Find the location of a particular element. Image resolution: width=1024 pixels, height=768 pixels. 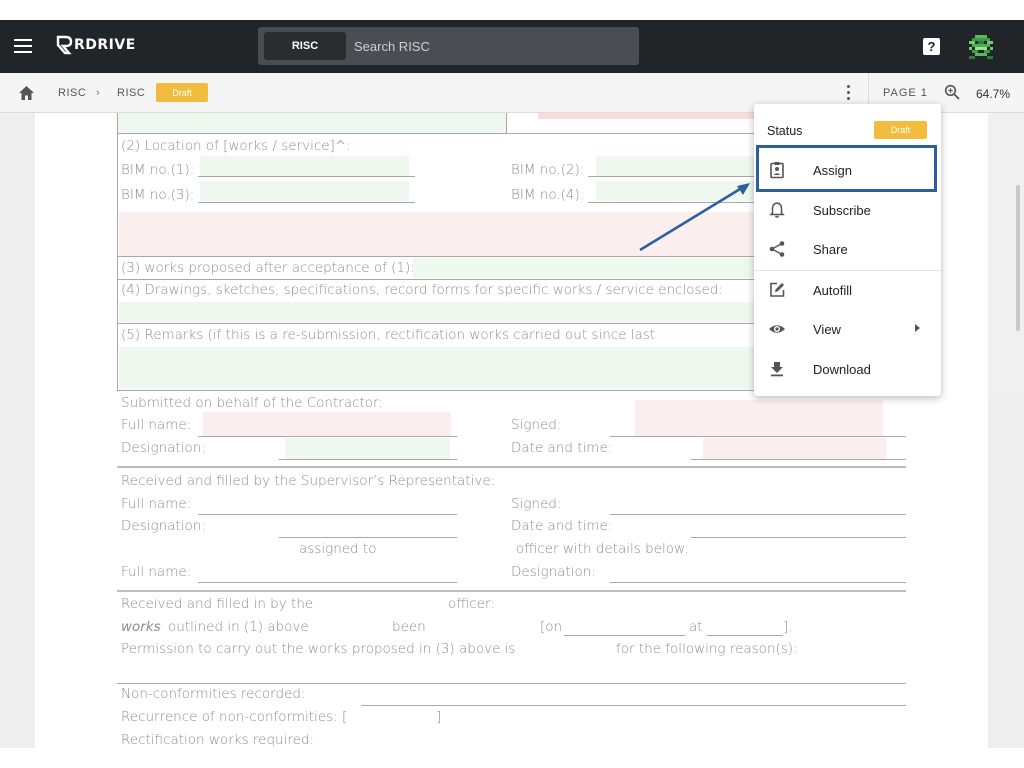

breadcrumb-item-current: RISC is located at coordinates (131, 93).